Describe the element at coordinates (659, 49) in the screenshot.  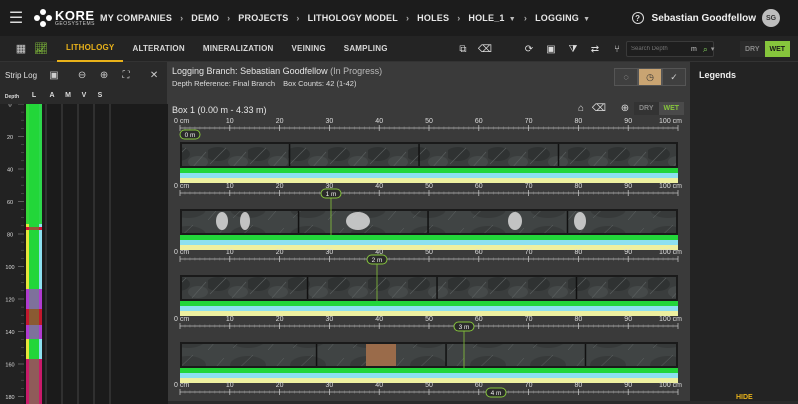
I see `search-depth-input` at that location.